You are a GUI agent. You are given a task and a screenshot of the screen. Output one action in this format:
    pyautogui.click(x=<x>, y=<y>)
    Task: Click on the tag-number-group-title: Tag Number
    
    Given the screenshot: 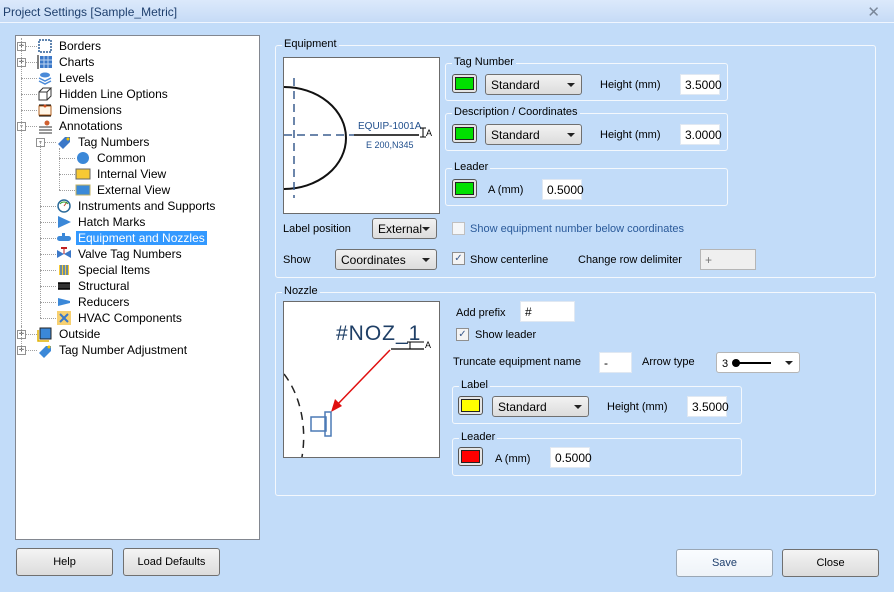 What is the action you would take?
    pyautogui.click(x=484, y=62)
    